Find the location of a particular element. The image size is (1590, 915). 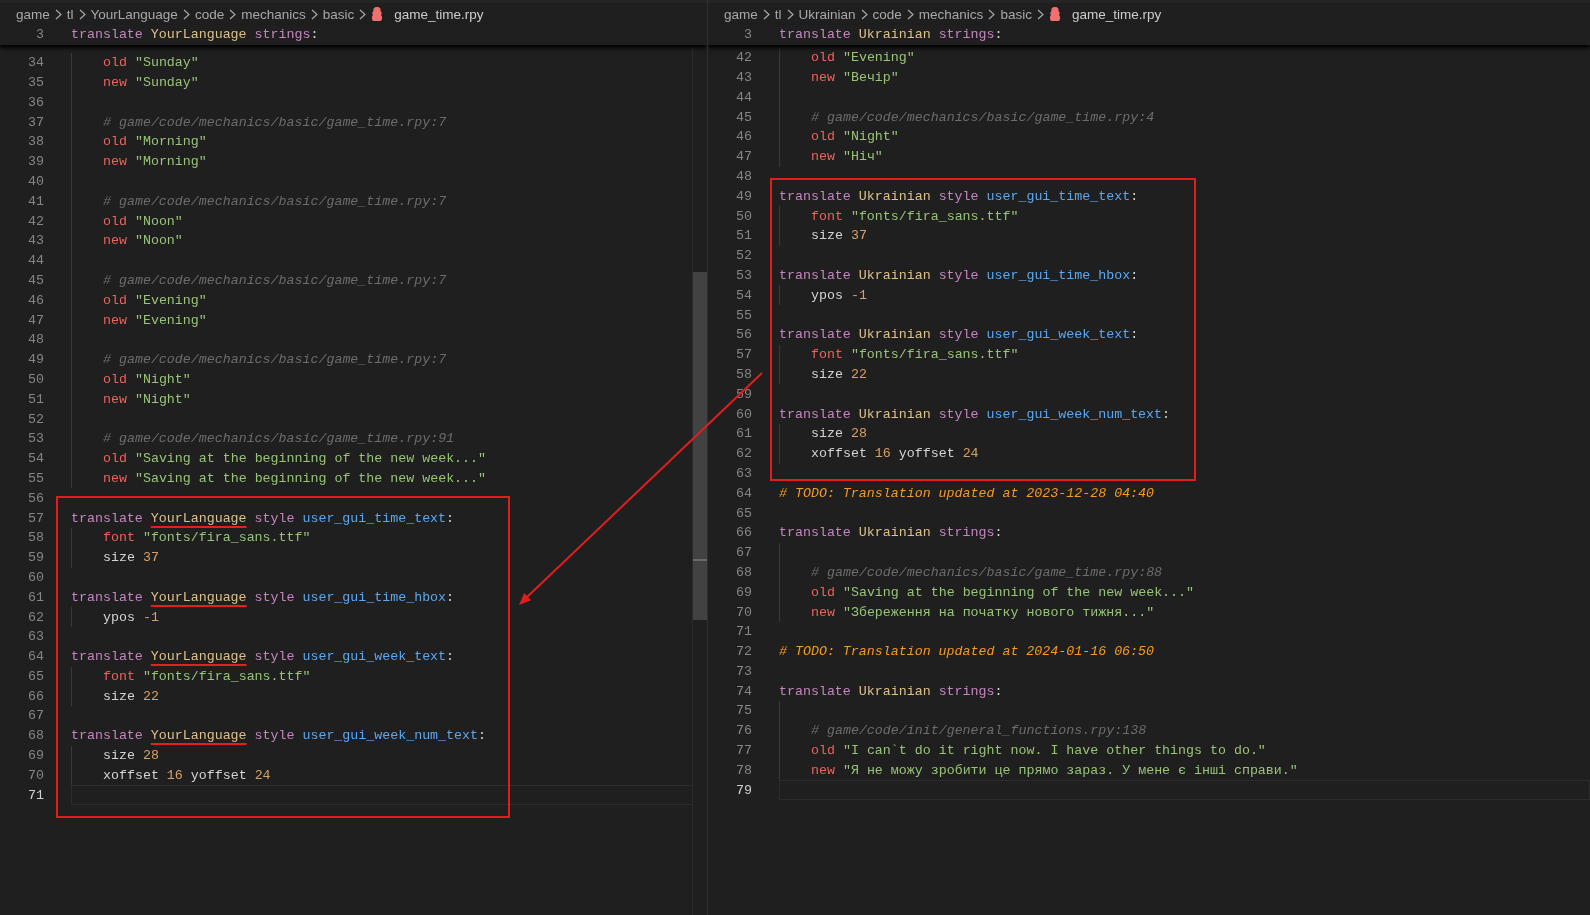

code-line: new "Evening" is located at coordinates (154, 320).